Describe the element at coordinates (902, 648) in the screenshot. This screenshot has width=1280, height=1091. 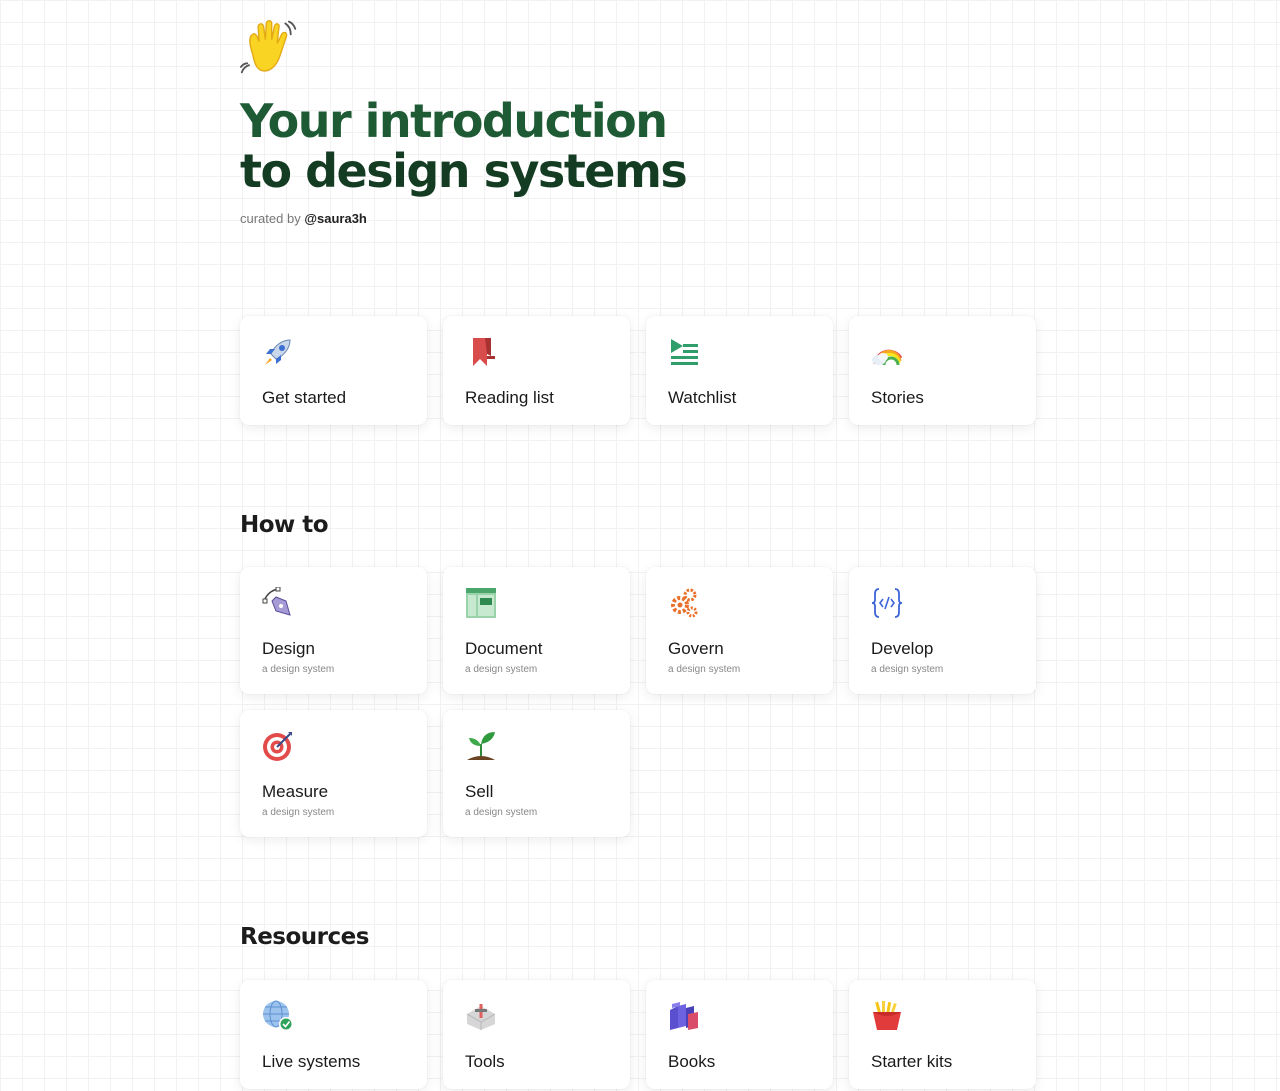
I see `card-label: Develop` at that location.